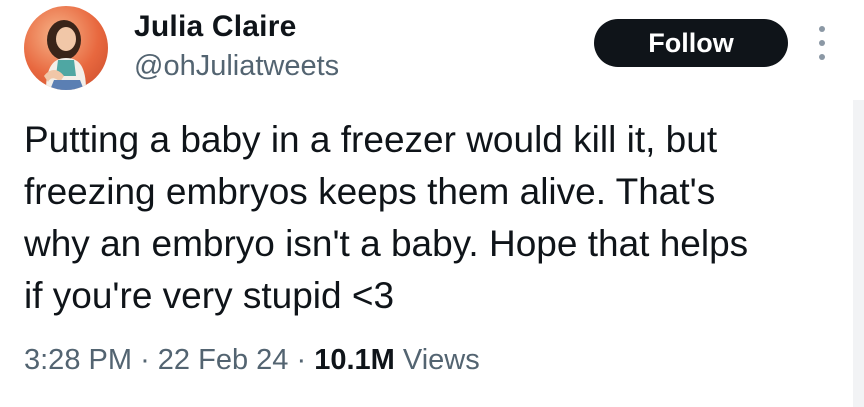 The height and width of the screenshot is (407, 864). I want to click on user-handle: @ohJuliatweets, so click(236, 66).